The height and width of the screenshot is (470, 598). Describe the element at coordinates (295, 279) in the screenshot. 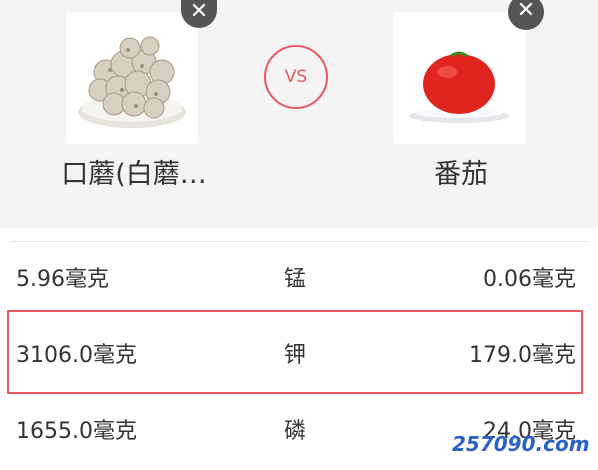

I see `nutrient-name: 锰` at that location.